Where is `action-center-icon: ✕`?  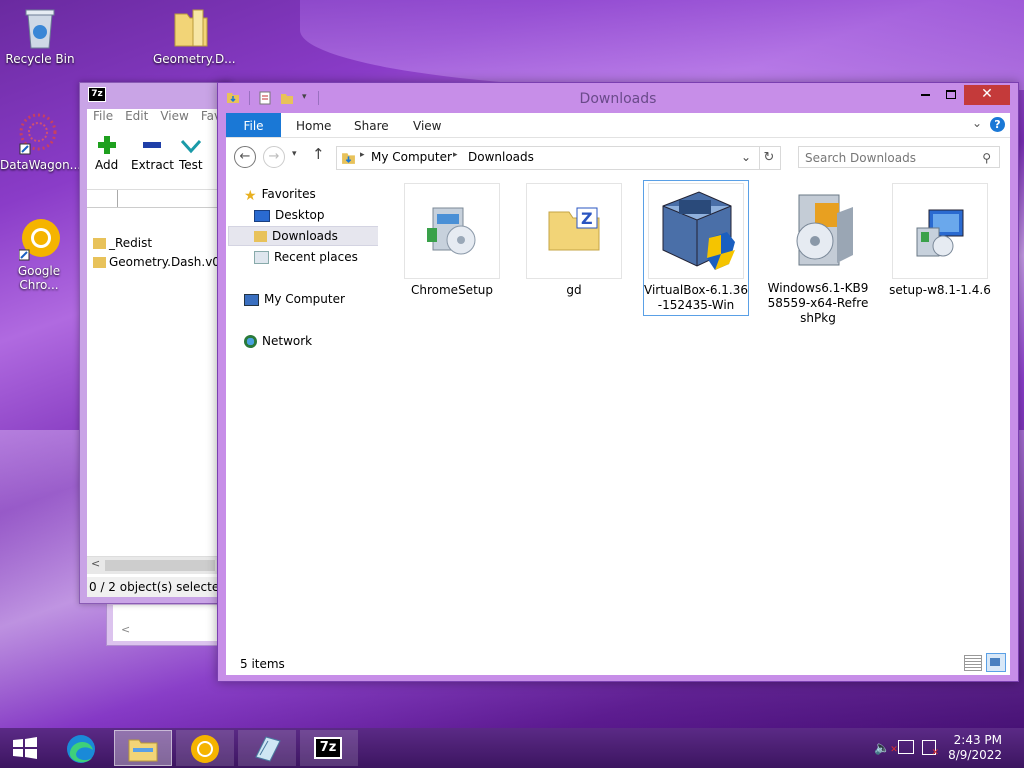
action-center-icon: ✕ is located at coordinates (930, 749).